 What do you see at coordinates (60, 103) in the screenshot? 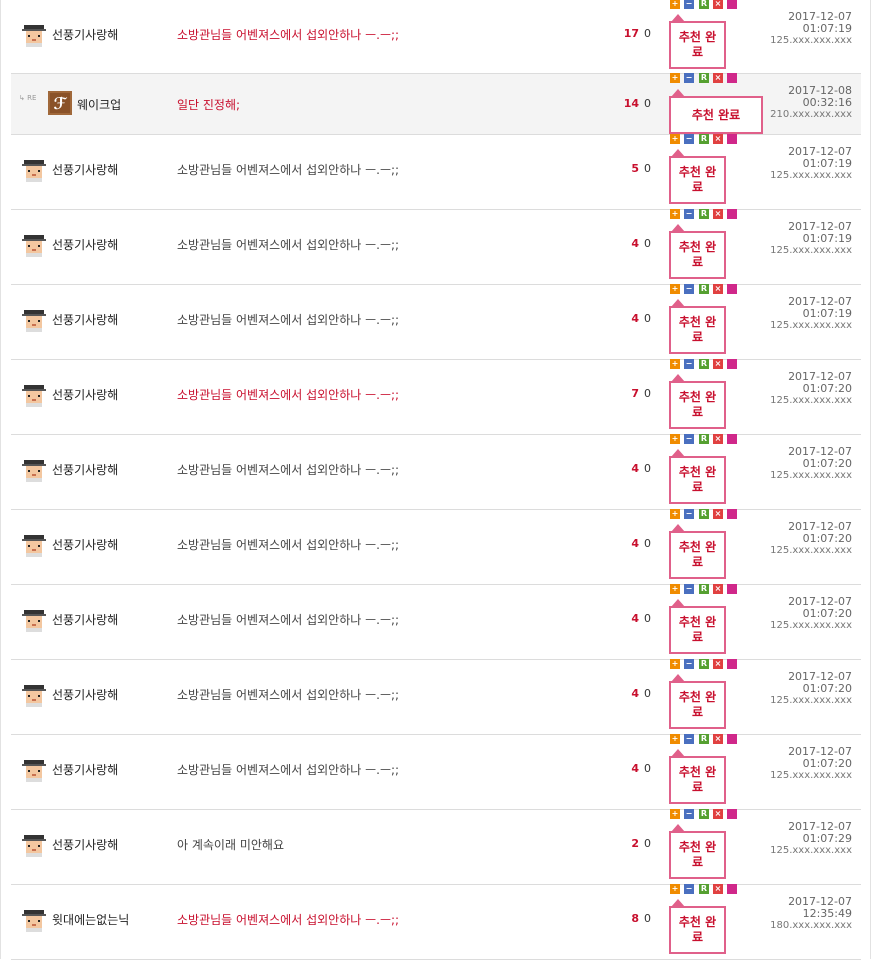
I see `brown-avatar: ℱ` at bounding box center [60, 103].